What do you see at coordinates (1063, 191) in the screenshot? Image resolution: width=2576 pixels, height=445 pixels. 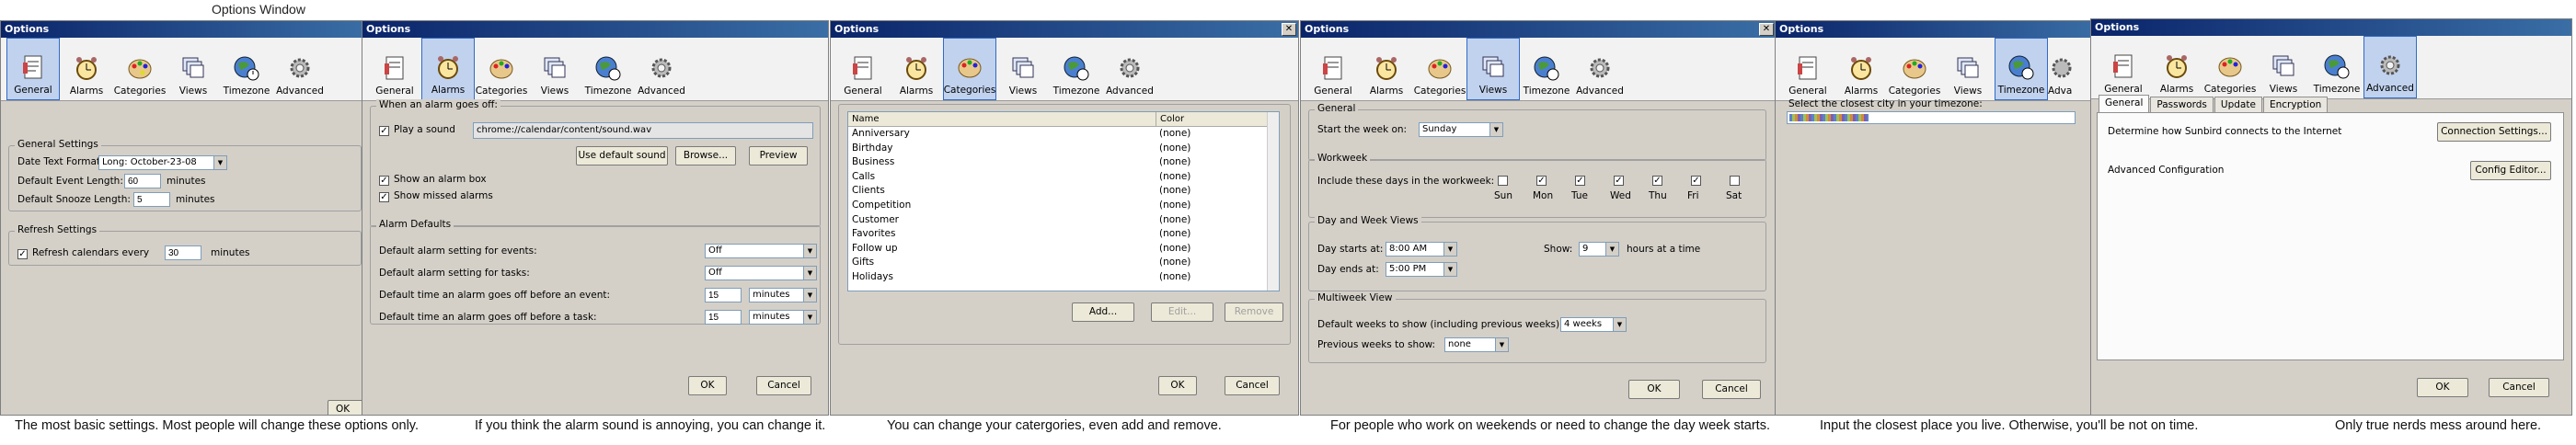 I see `category-row: Clients (none)` at bounding box center [1063, 191].